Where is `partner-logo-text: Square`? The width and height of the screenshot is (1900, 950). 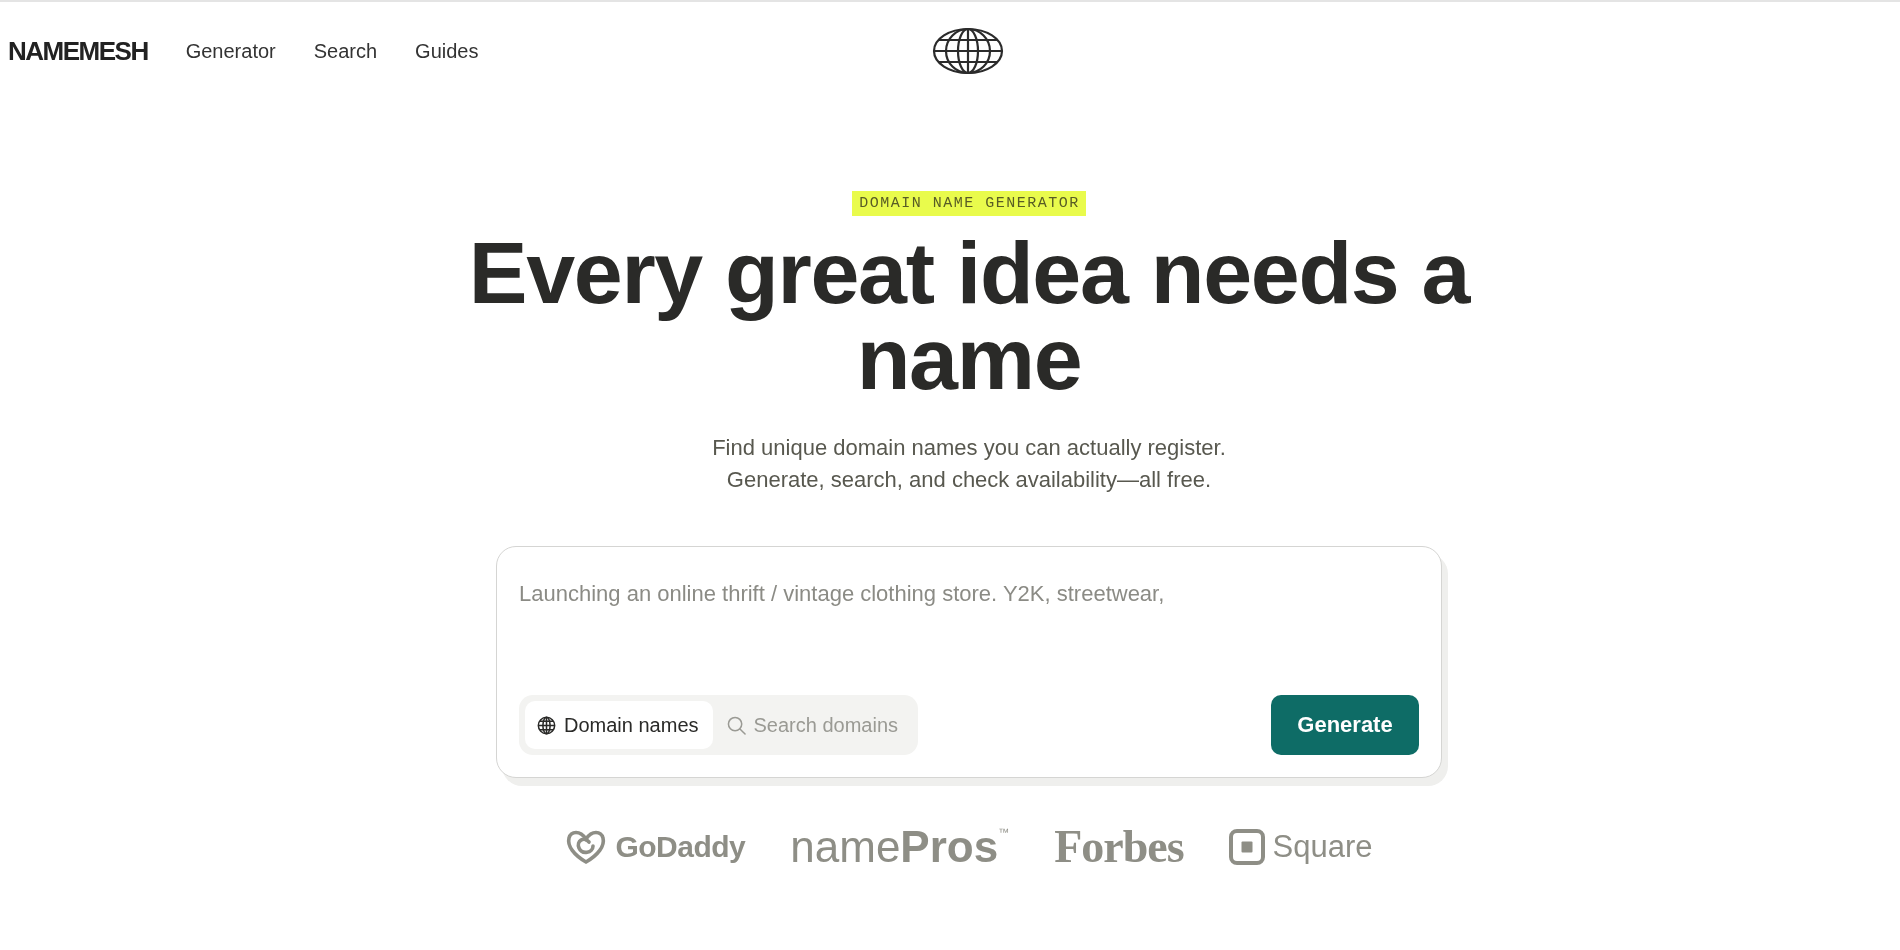
partner-logo-text: Square is located at coordinates (1322, 846).